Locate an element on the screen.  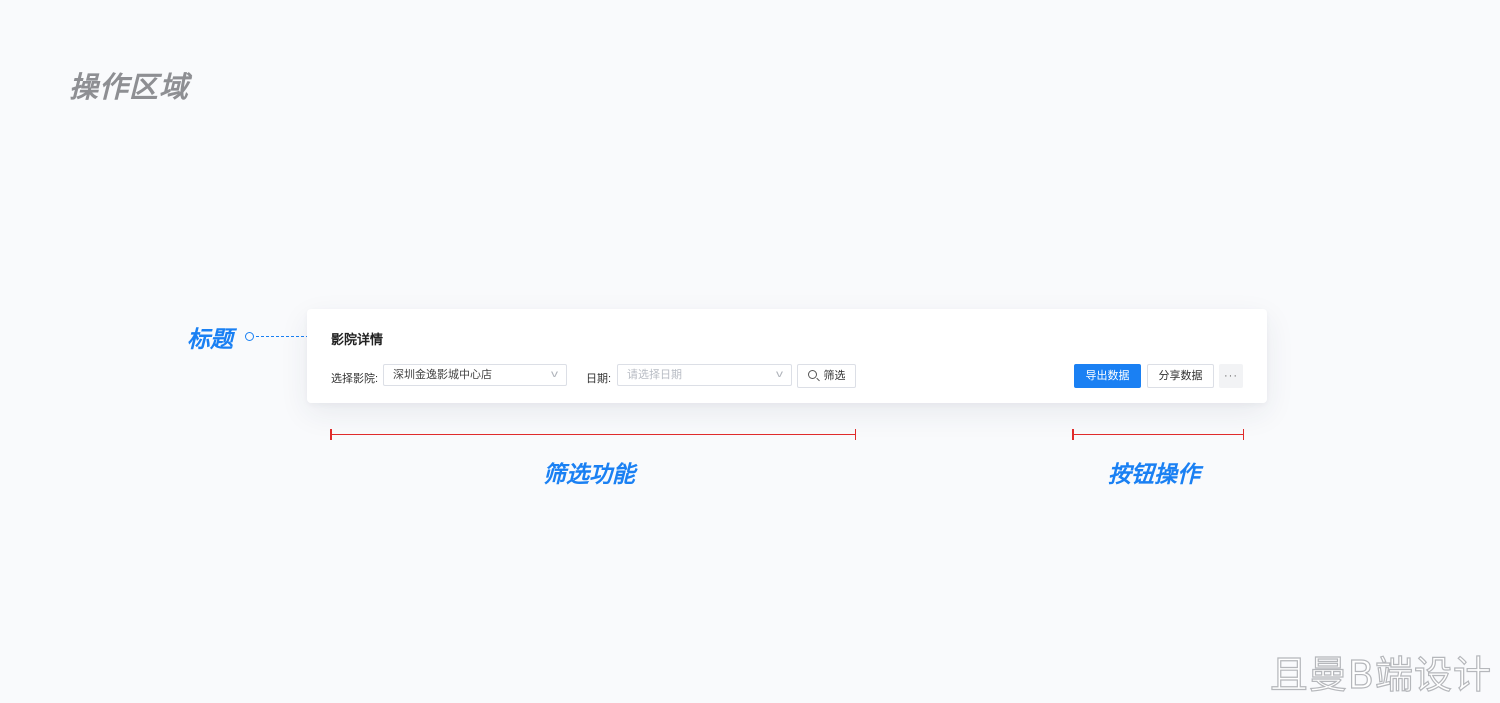
buttons-annotation: 按钮操作 is located at coordinates (1154, 474).